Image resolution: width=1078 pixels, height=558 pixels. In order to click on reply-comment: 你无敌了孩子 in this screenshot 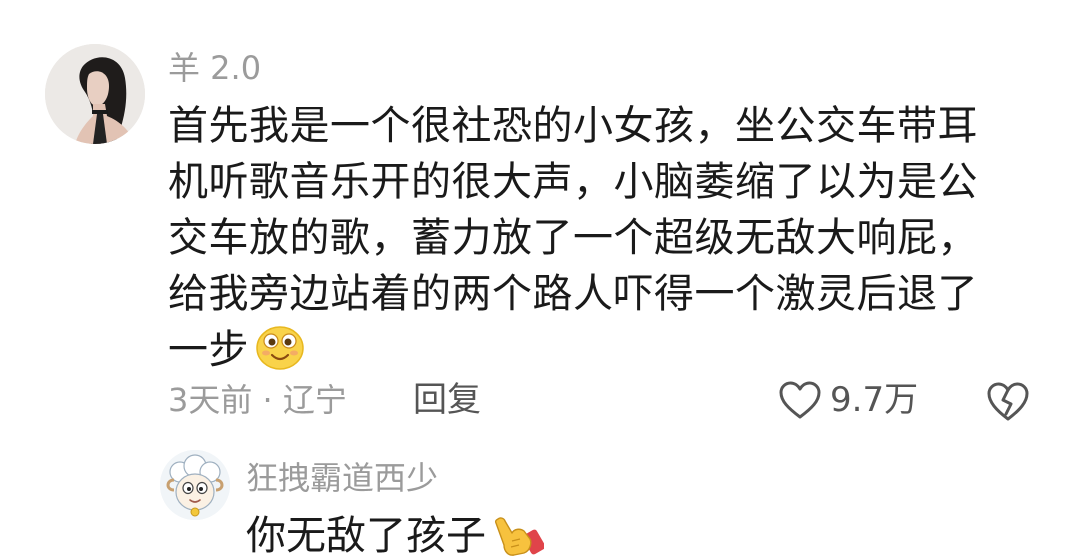, I will do `click(395, 534)`.